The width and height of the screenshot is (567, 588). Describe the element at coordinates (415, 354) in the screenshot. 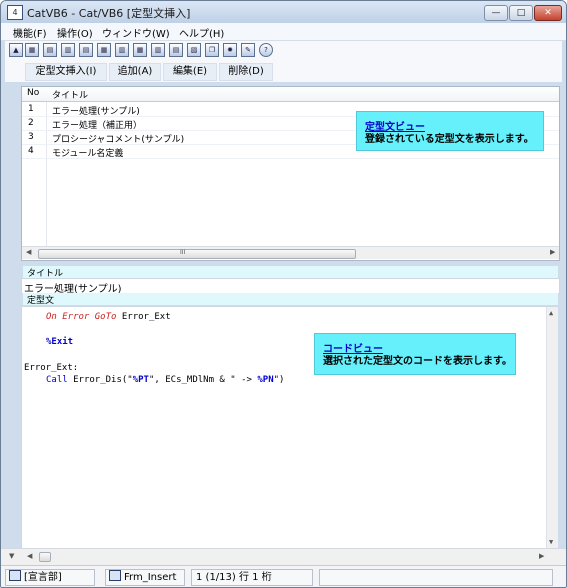

I see `code-view-callout: コードビュー 選択された定型文のコードを表示します。` at that location.